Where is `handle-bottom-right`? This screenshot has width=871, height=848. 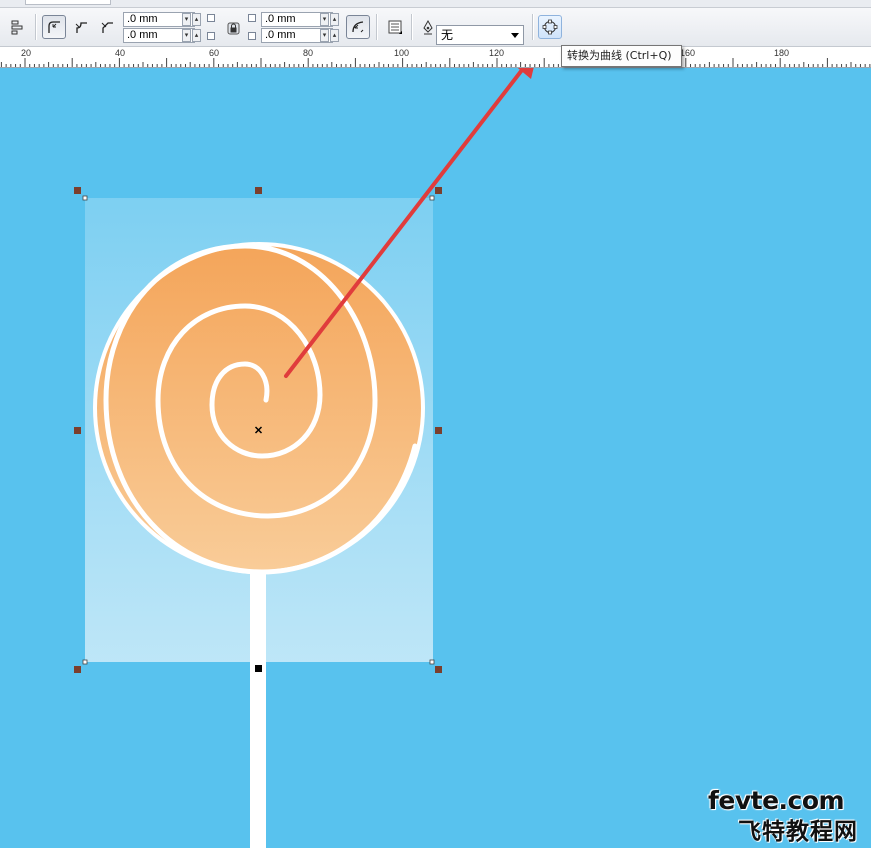
handle-bottom-right is located at coordinates (438, 669).